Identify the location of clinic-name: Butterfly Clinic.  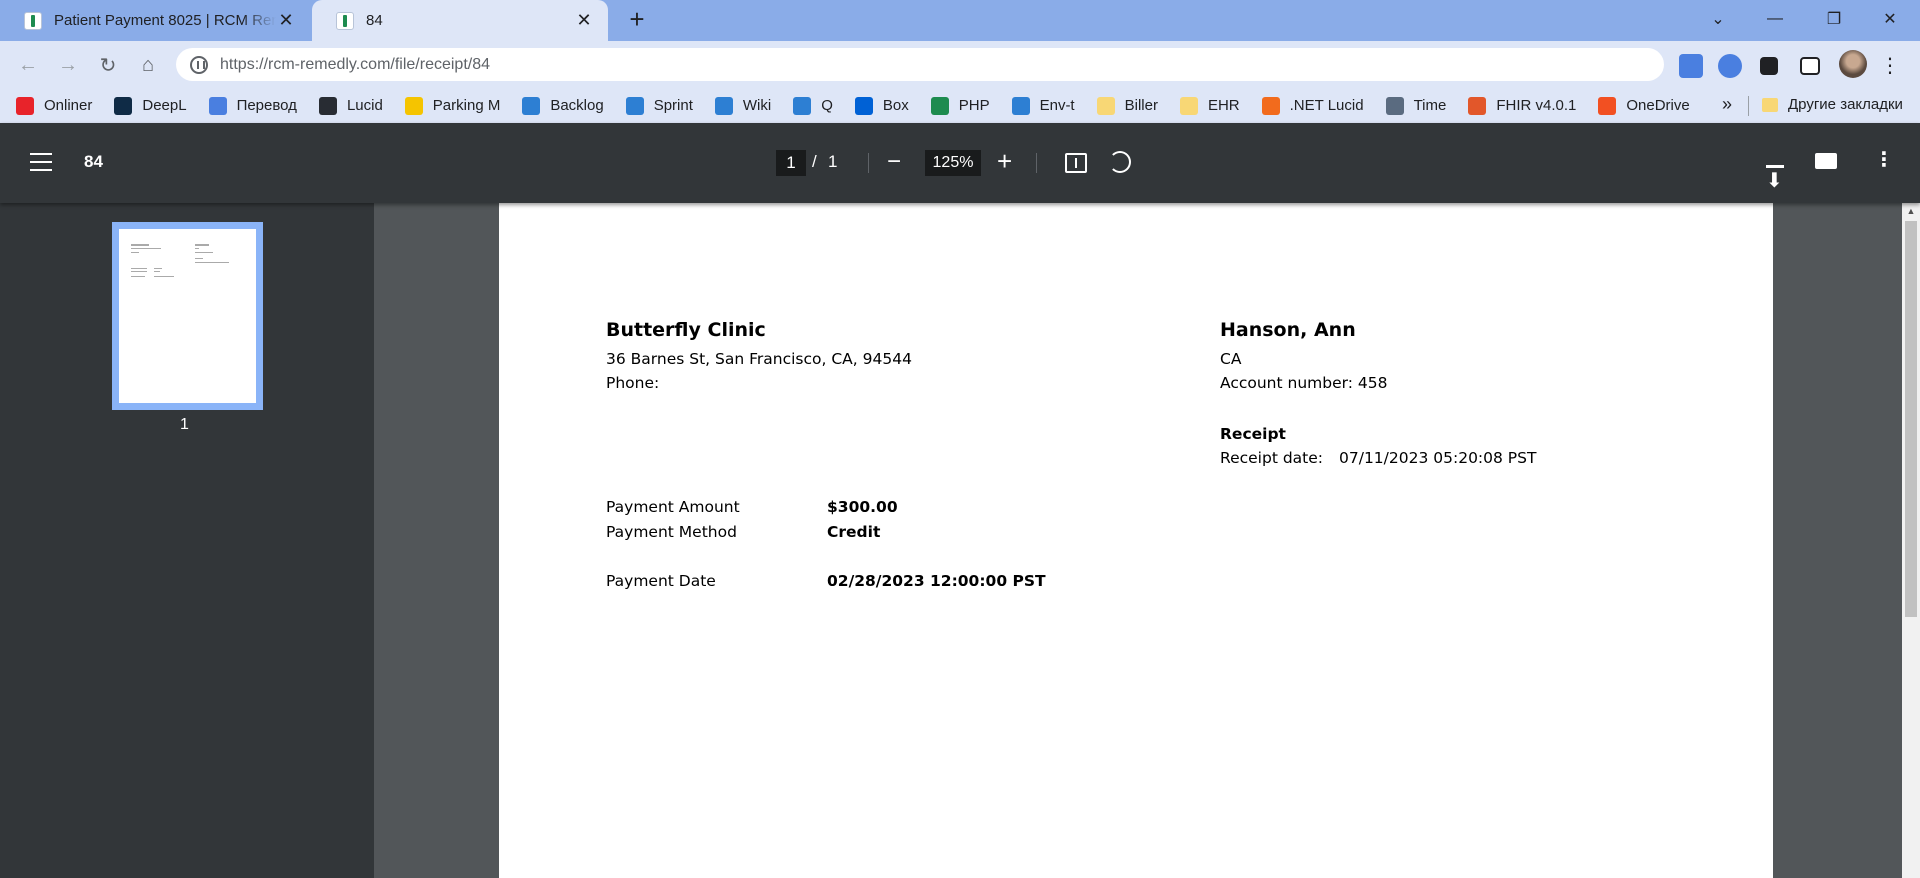
(686, 330).